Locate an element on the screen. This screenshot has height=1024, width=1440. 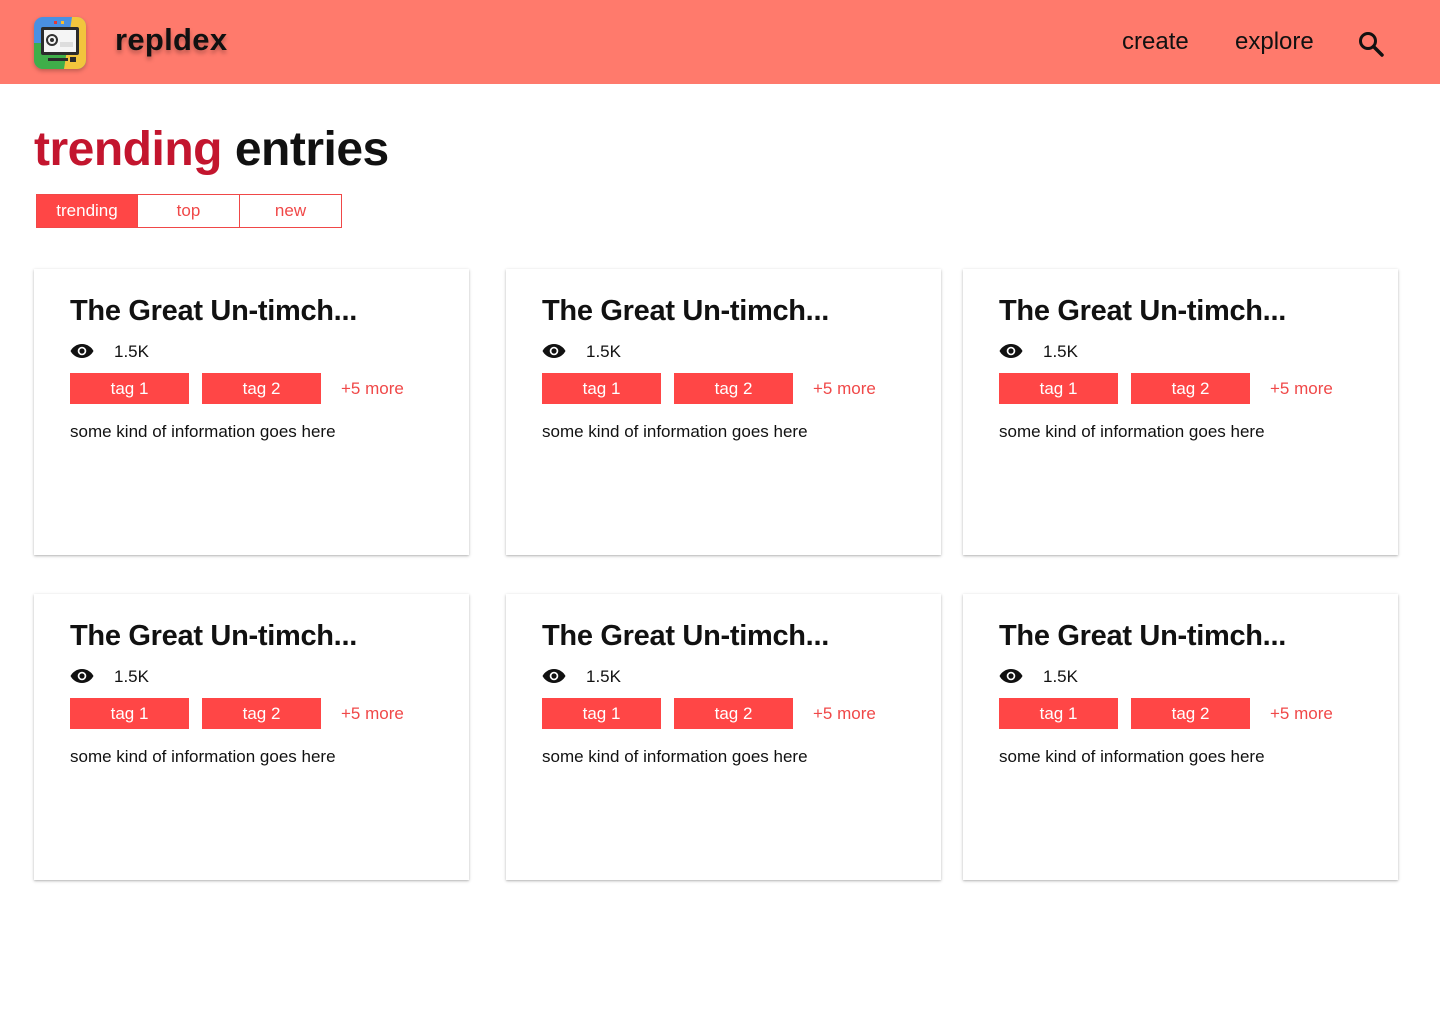
repldex-logo-icon is located at coordinates (60, 43).